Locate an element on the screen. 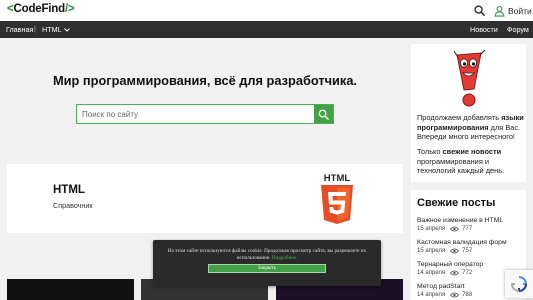  search-input is located at coordinates (195, 114).